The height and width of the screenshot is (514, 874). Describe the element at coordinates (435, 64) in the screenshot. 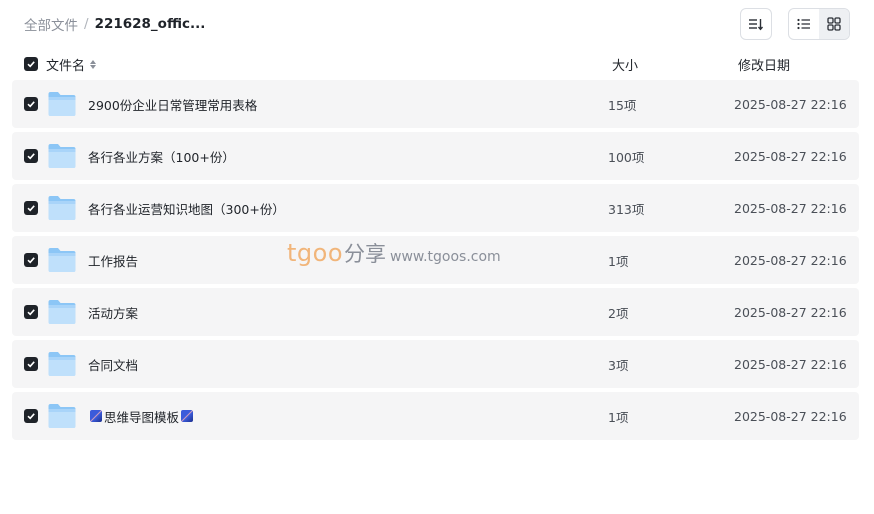

I see `table-header: 文件名 大小 修改日期` at that location.